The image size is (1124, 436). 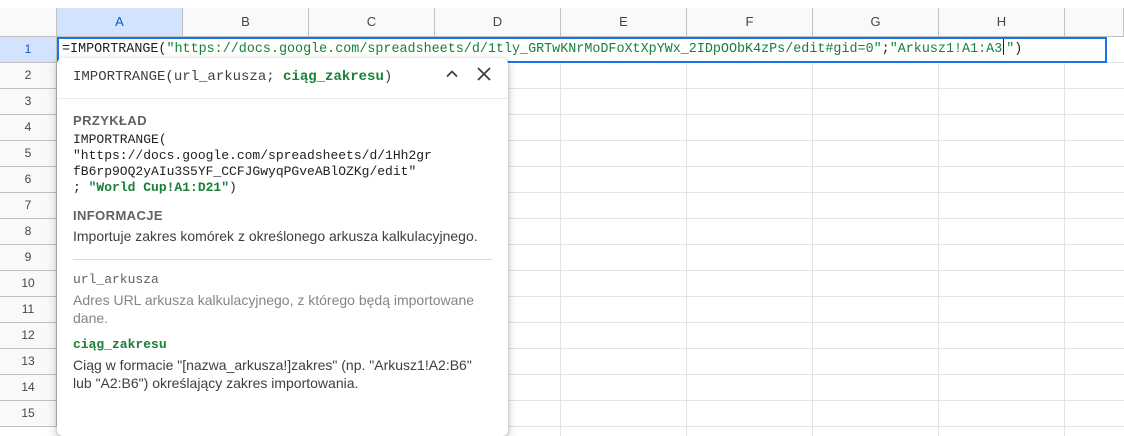 I want to click on divider, so click(x=282, y=259).